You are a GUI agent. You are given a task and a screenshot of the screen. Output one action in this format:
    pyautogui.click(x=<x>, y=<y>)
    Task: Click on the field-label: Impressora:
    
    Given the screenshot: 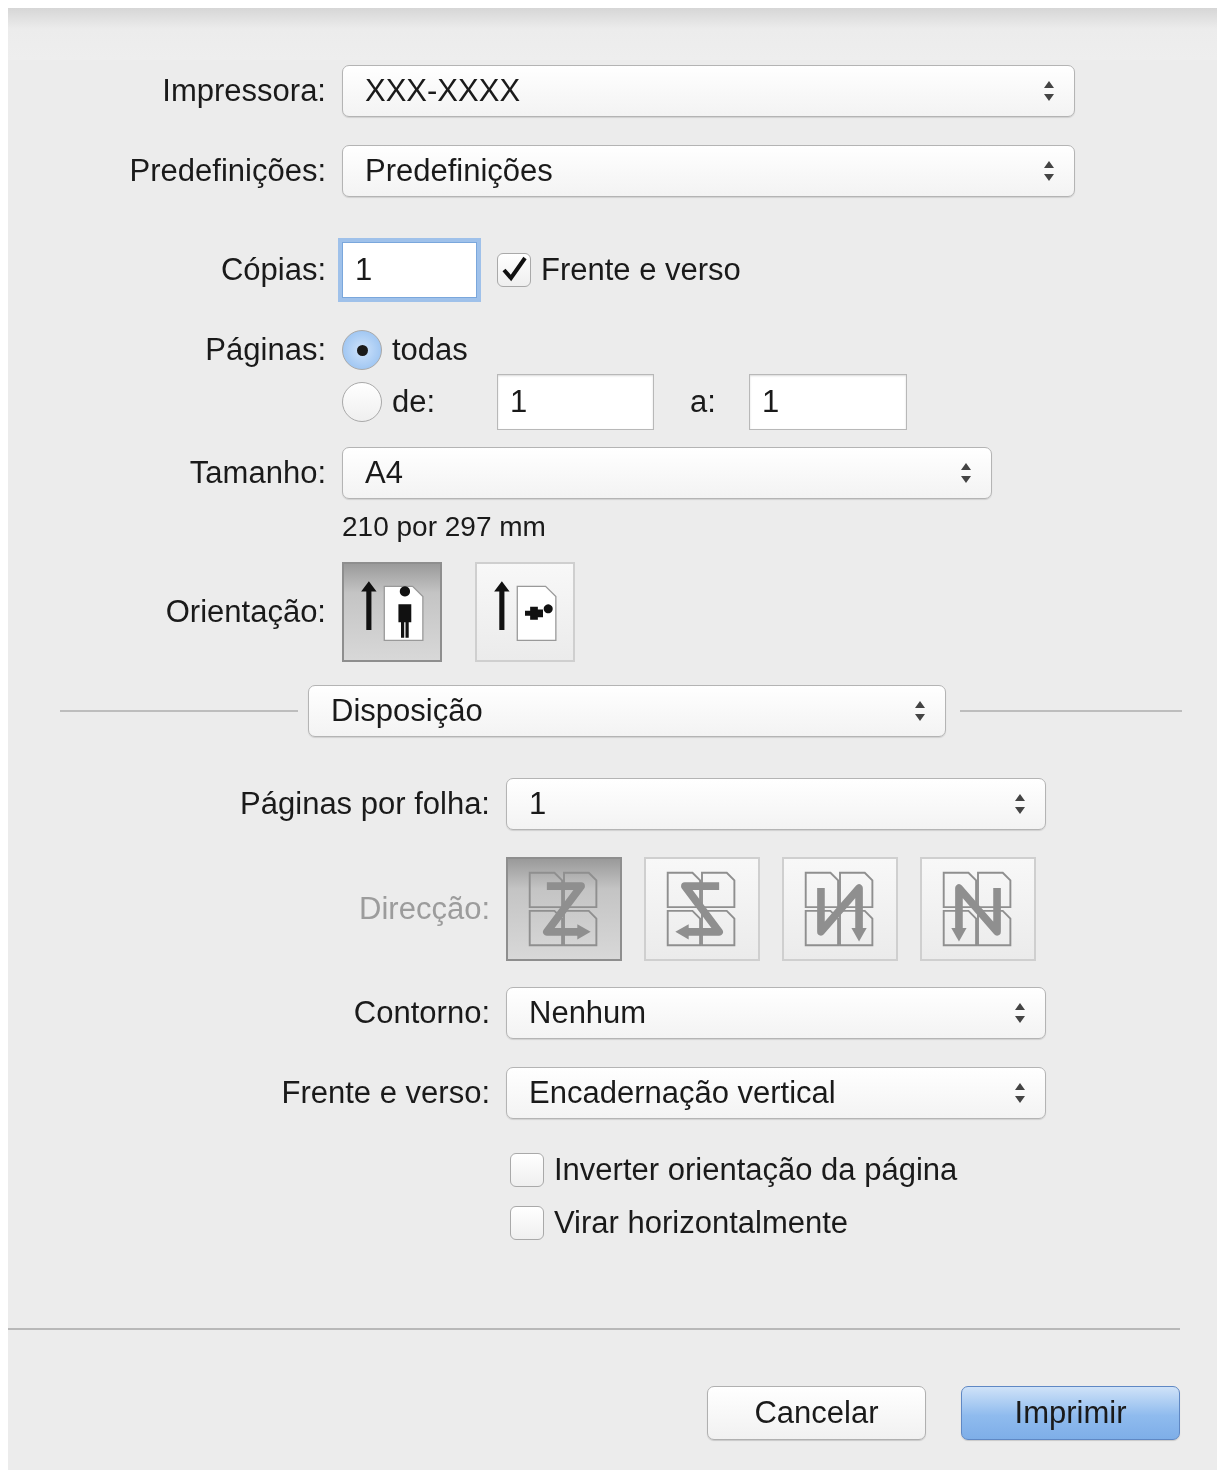 What is the action you would take?
    pyautogui.click(x=243, y=91)
    